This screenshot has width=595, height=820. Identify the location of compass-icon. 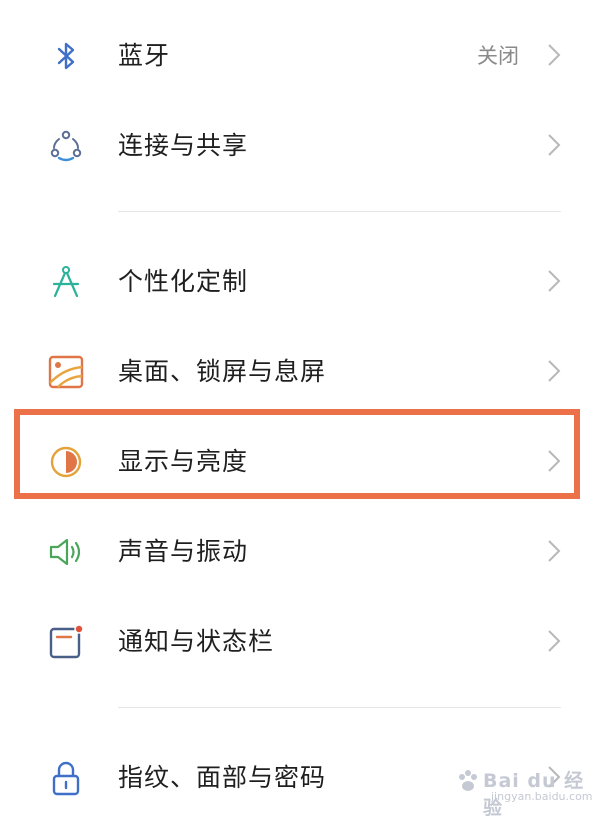
(66, 282).